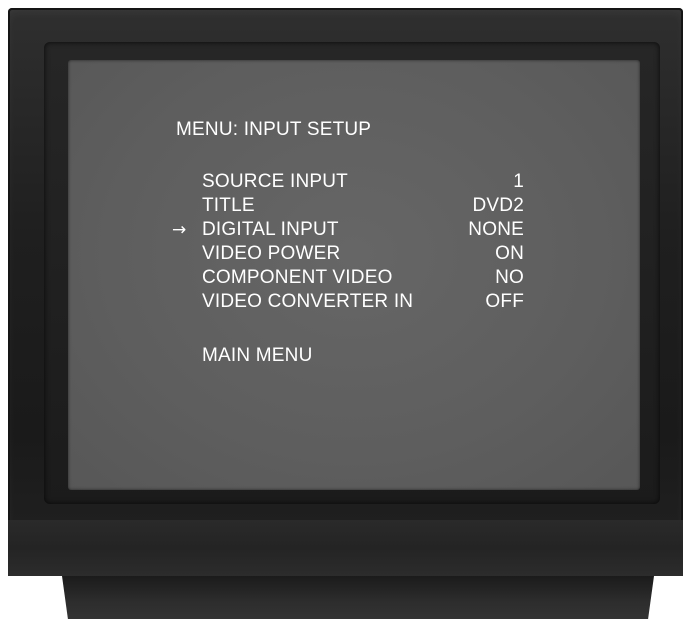  What do you see at coordinates (498, 205) in the screenshot?
I see `menu-item-value: DVD2` at bounding box center [498, 205].